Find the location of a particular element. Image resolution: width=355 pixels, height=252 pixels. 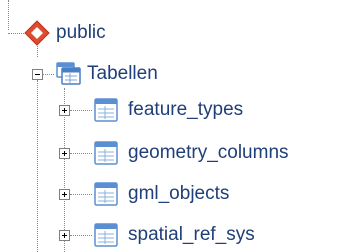

tree-node-schema: public is located at coordinates (65, 33).